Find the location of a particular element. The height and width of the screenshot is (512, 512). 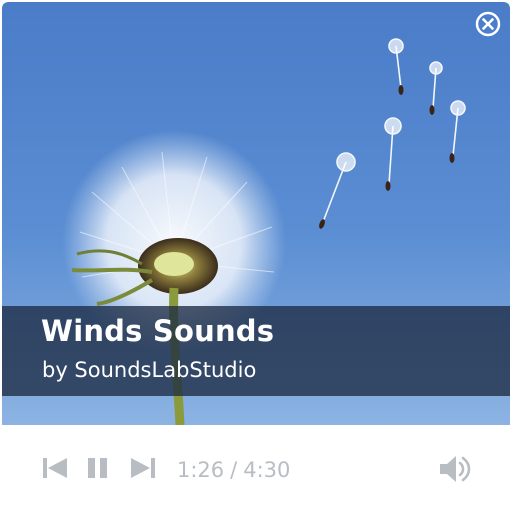

skip-previous-icon is located at coordinates (55, 468).